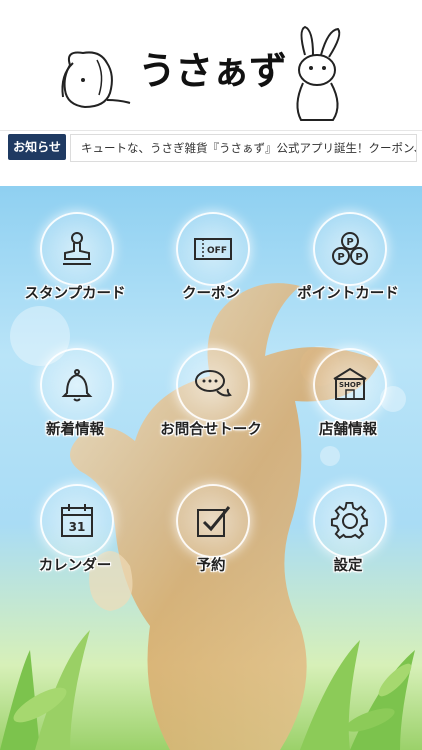 The image size is (422, 750). Describe the element at coordinates (318, 73) in the screenshot. I see `standing-bunny-illustration` at that location.